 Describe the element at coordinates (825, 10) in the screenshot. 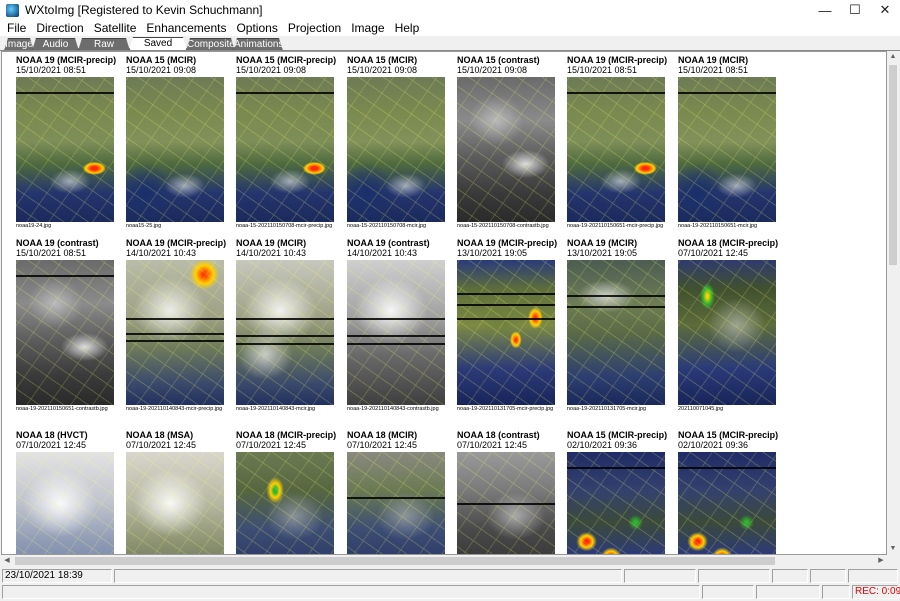

I see `minimize-button: —` at that location.